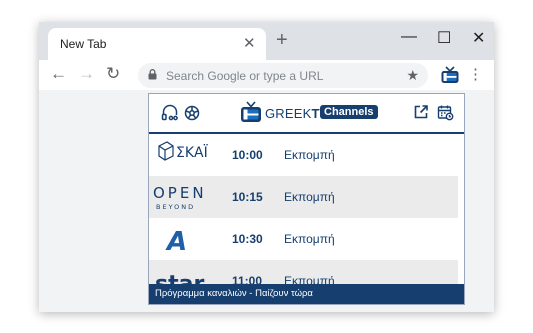  Describe the element at coordinates (192, 115) in the screenshot. I see `settings-icon` at that location.